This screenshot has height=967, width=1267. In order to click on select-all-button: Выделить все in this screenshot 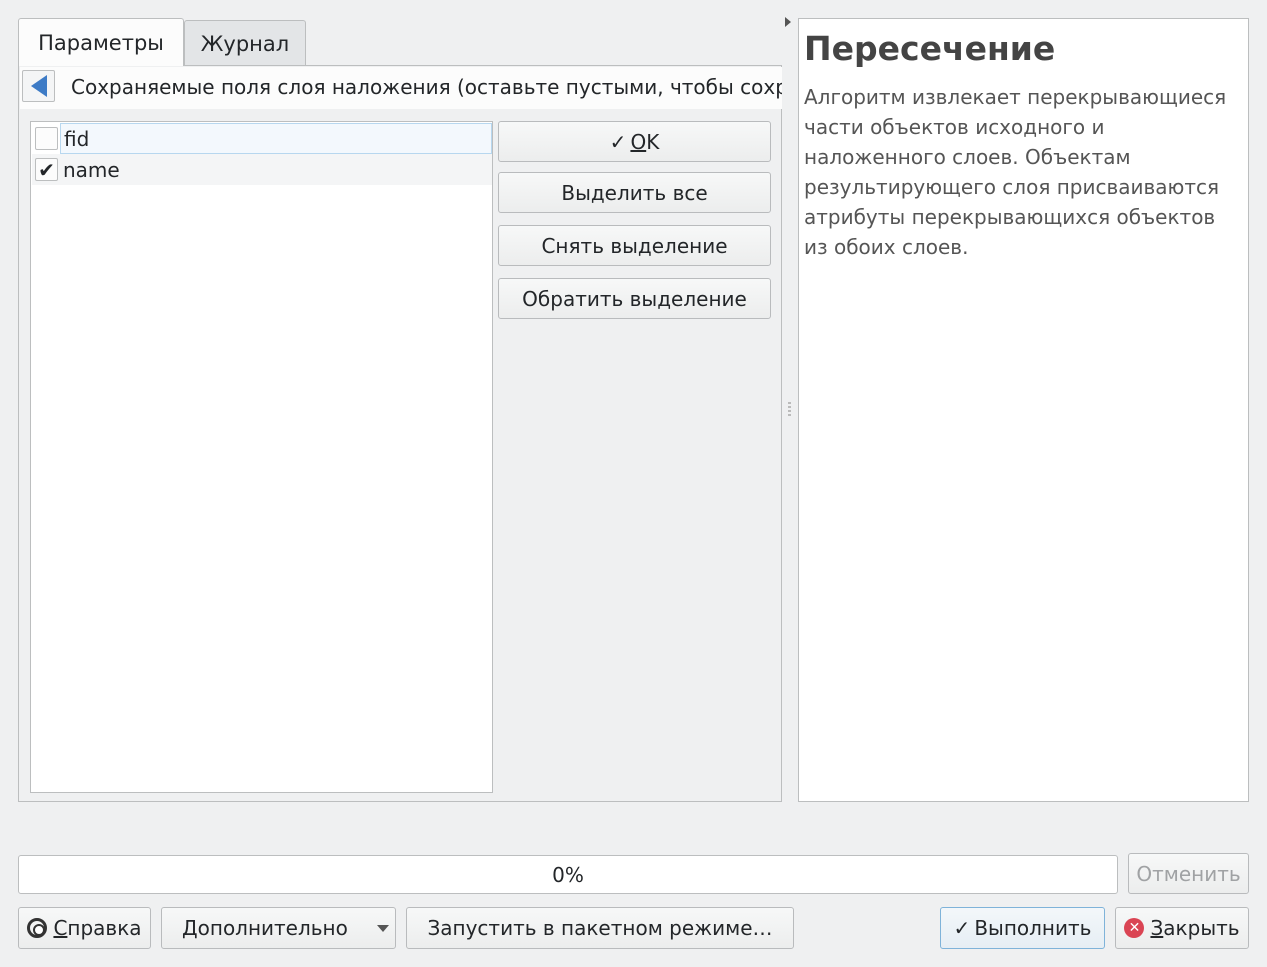, I will do `click(634, 192)`.